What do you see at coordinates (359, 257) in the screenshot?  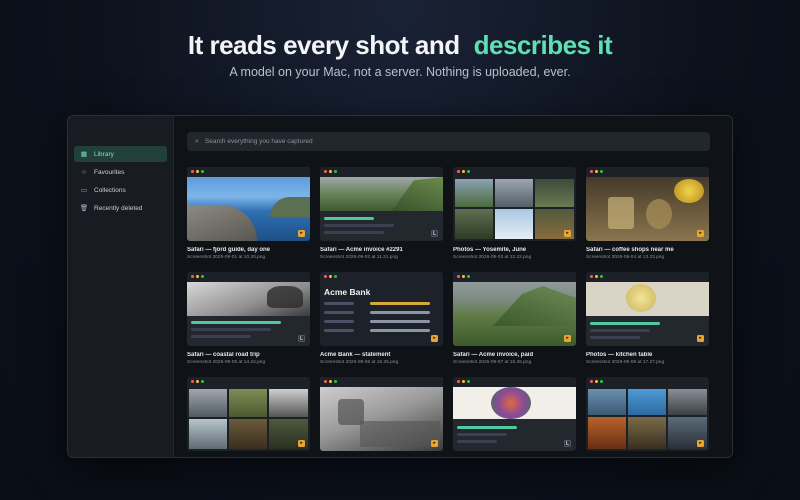 I see `card-filename: Screenshot 2026-09-02 at 11.21.png` at bounding box center [359, 257].